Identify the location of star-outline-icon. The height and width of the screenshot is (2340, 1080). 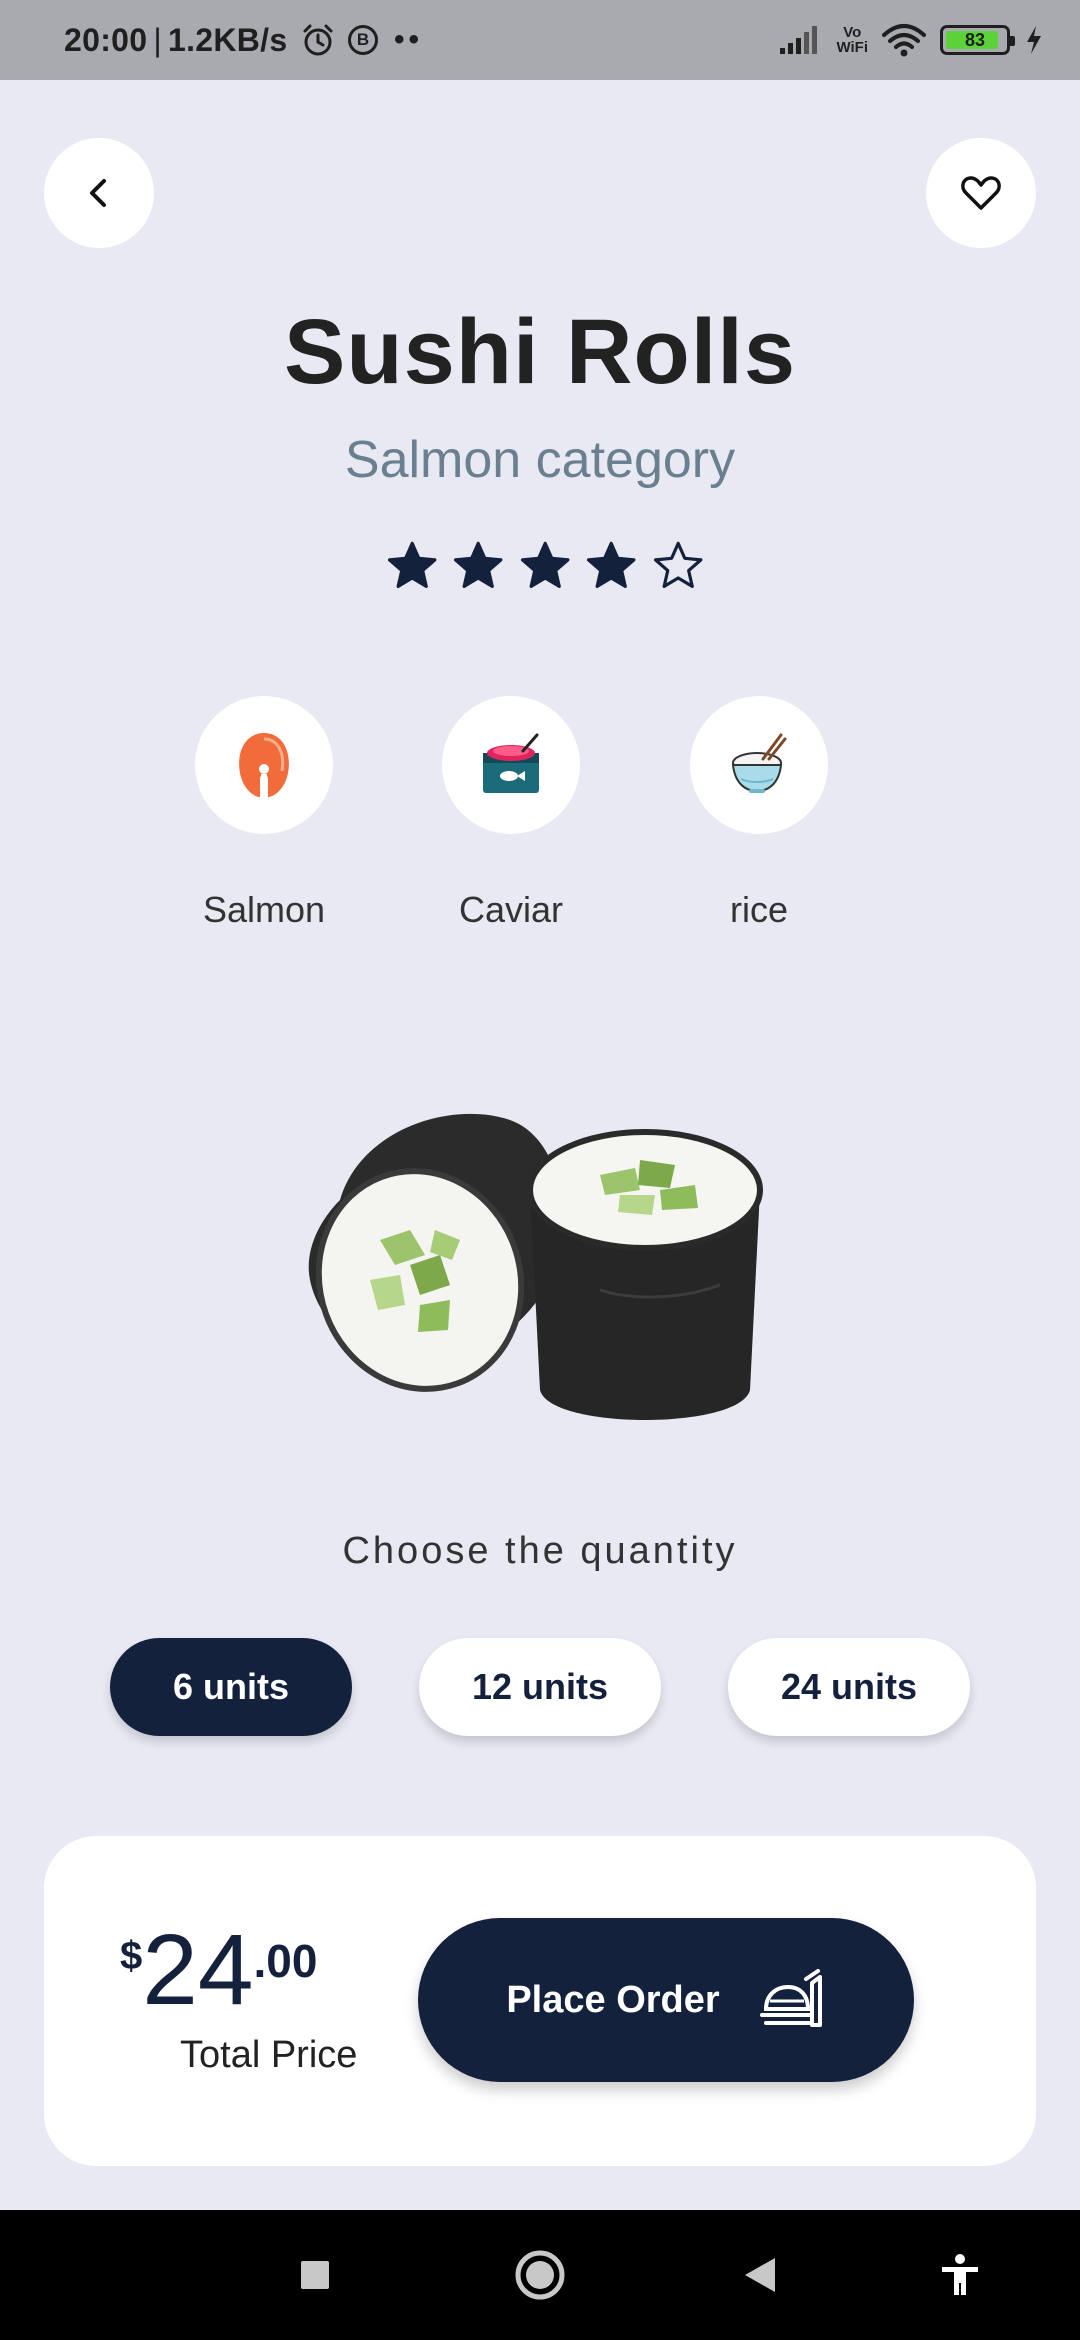
(678, 564).